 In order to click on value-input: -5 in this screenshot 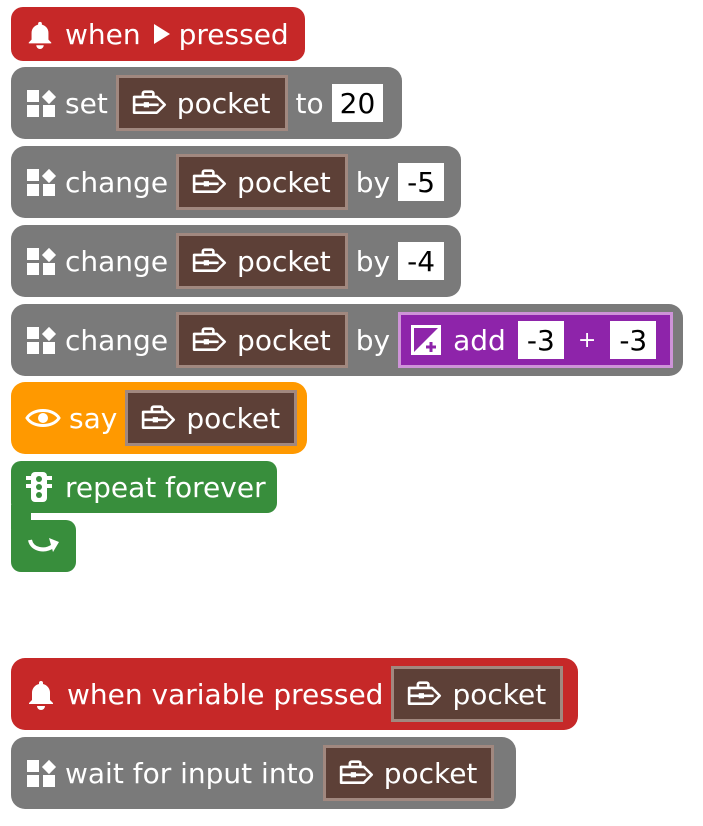, I will do `click(421, 182)`.